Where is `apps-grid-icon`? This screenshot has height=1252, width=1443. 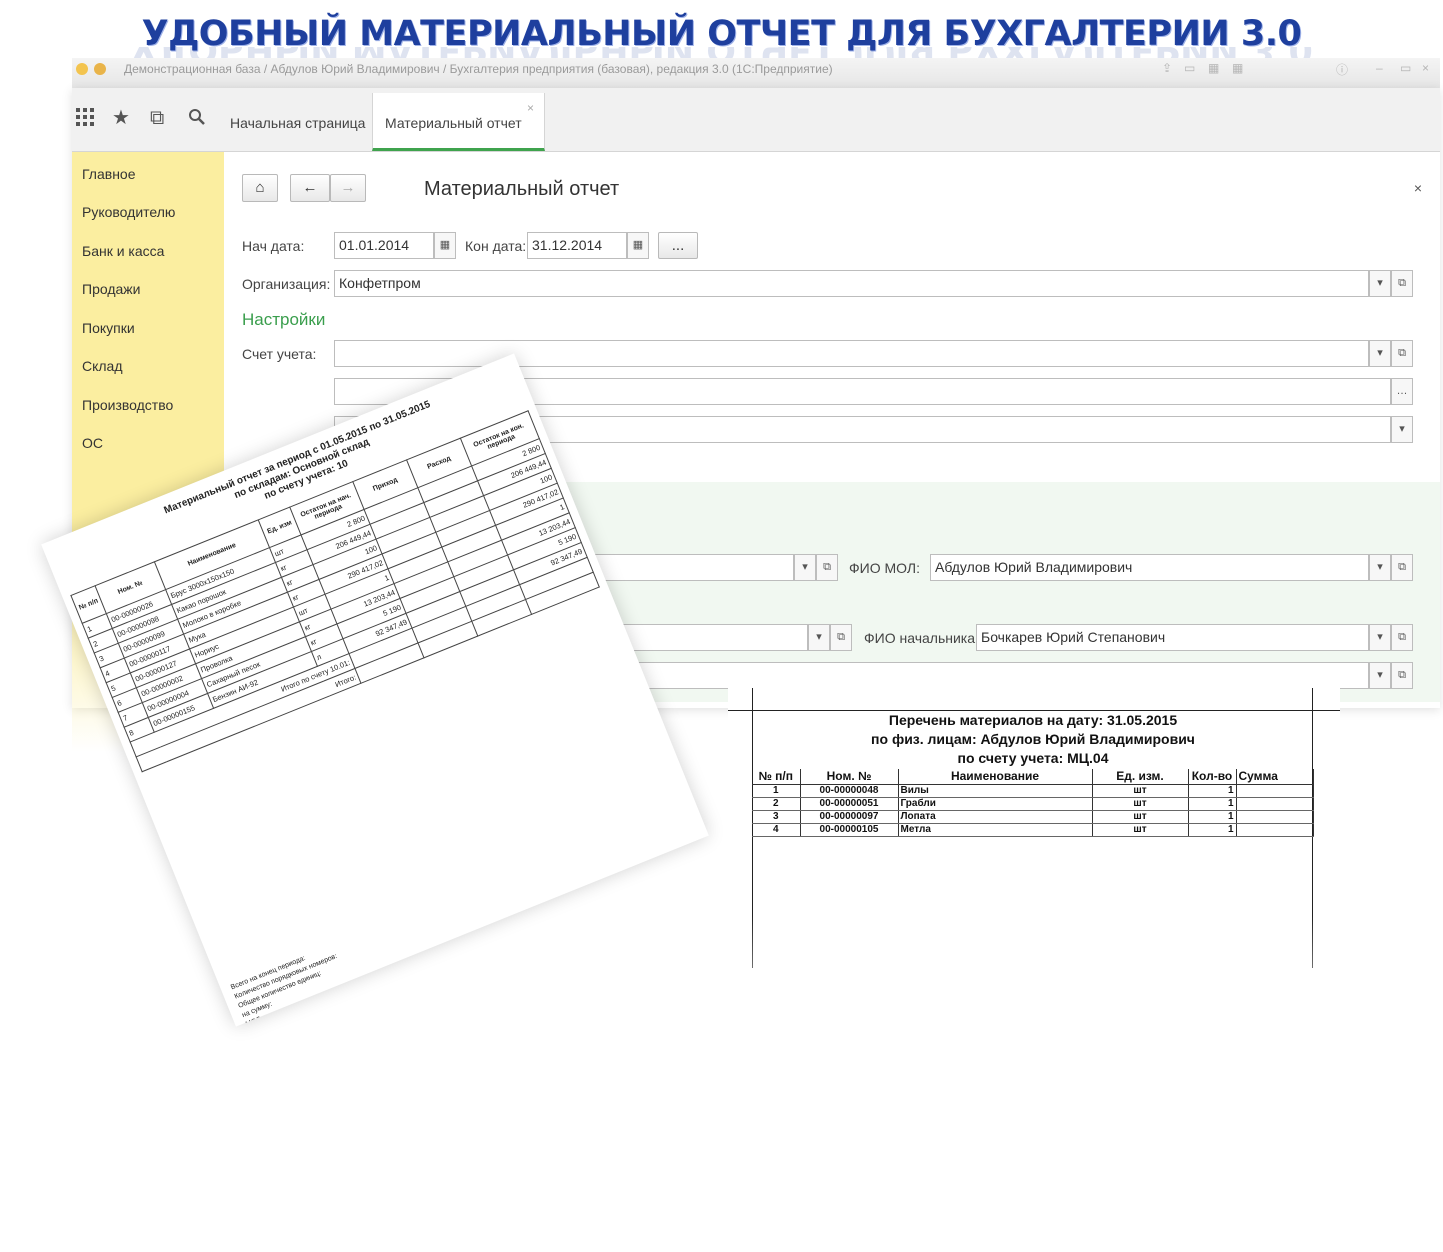
apps-grid-icon is located at coordinates (85, 119).